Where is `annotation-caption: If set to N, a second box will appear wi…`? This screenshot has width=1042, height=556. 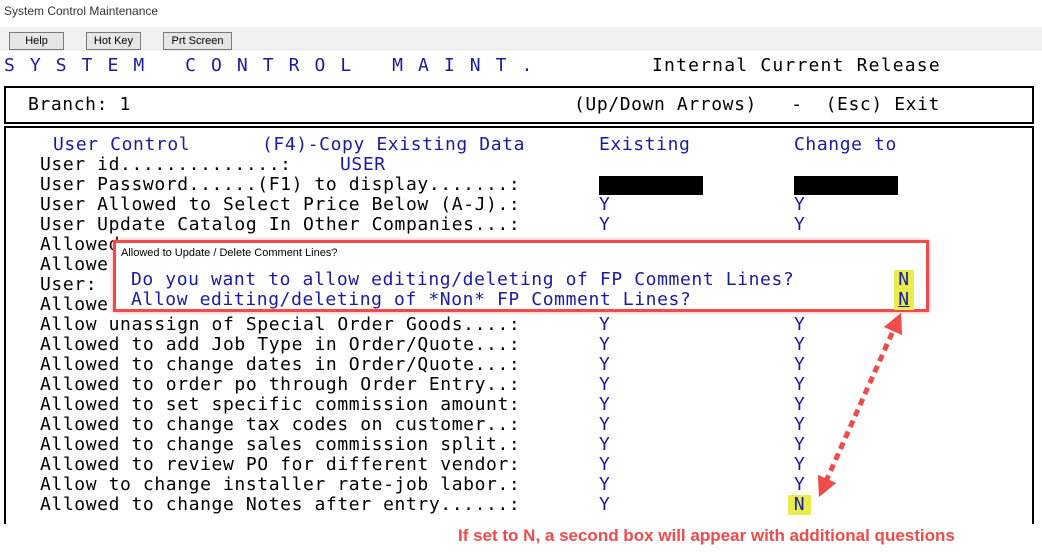 annotation-caption: If set to N, a second box will appear wi… is located at coordinates (706, 535).